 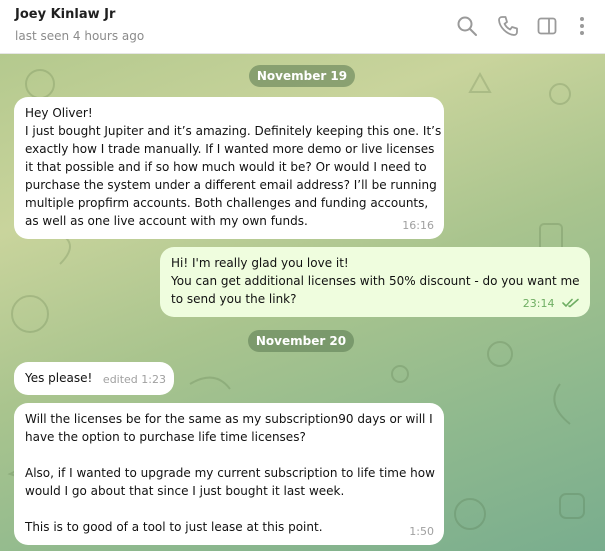 I want to click on chat-header: Joey Kinlaw Jr last seen 4 hours ago, so click(x=302, y=27).